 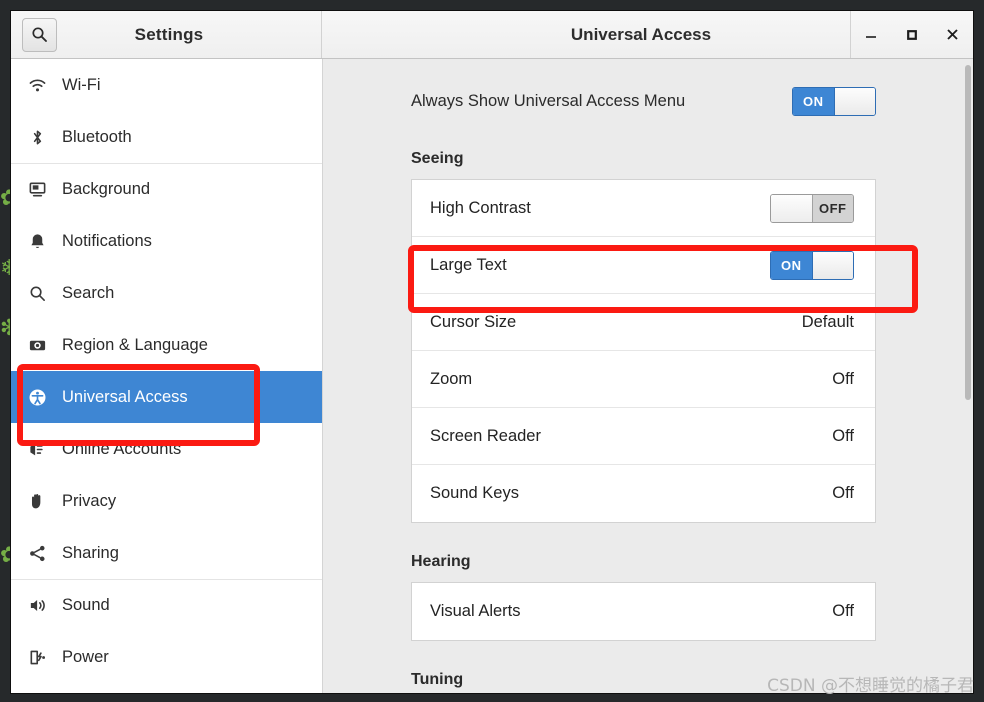 I want to click on sidebar-item-wi-fi: Wi-Fi, so click(x=166, y=85).